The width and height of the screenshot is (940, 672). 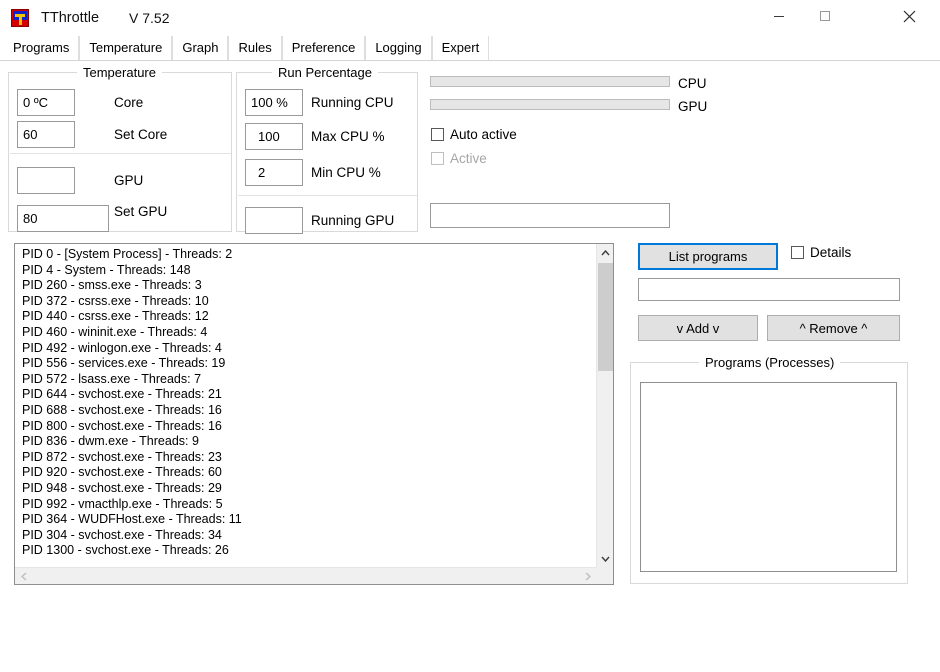 I want to click on scrollbar-corner, so click(x=604, y=575).